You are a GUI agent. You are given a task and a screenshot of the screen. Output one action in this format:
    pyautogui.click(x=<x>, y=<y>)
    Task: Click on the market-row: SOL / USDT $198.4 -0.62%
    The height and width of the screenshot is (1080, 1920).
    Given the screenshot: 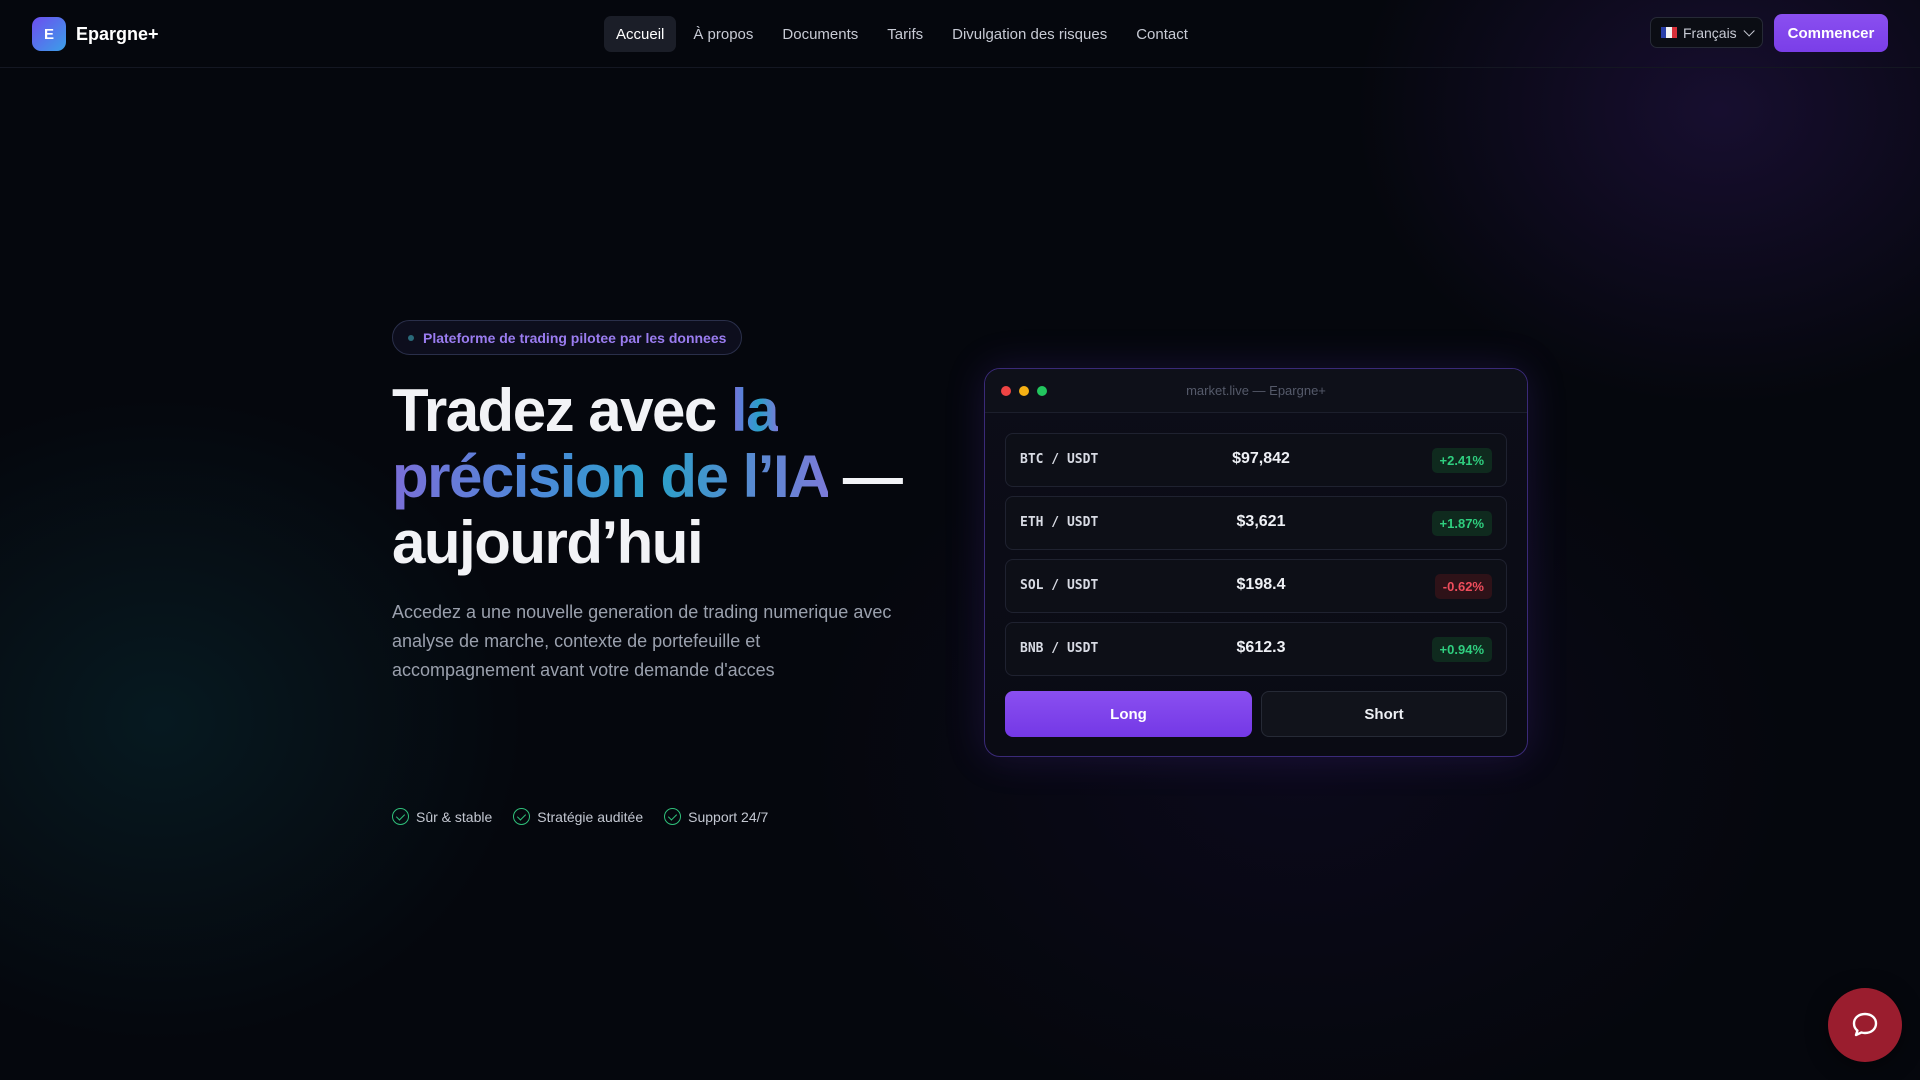 What is the action you would take?
    pyautogui.click(x=1256, y=586)
    